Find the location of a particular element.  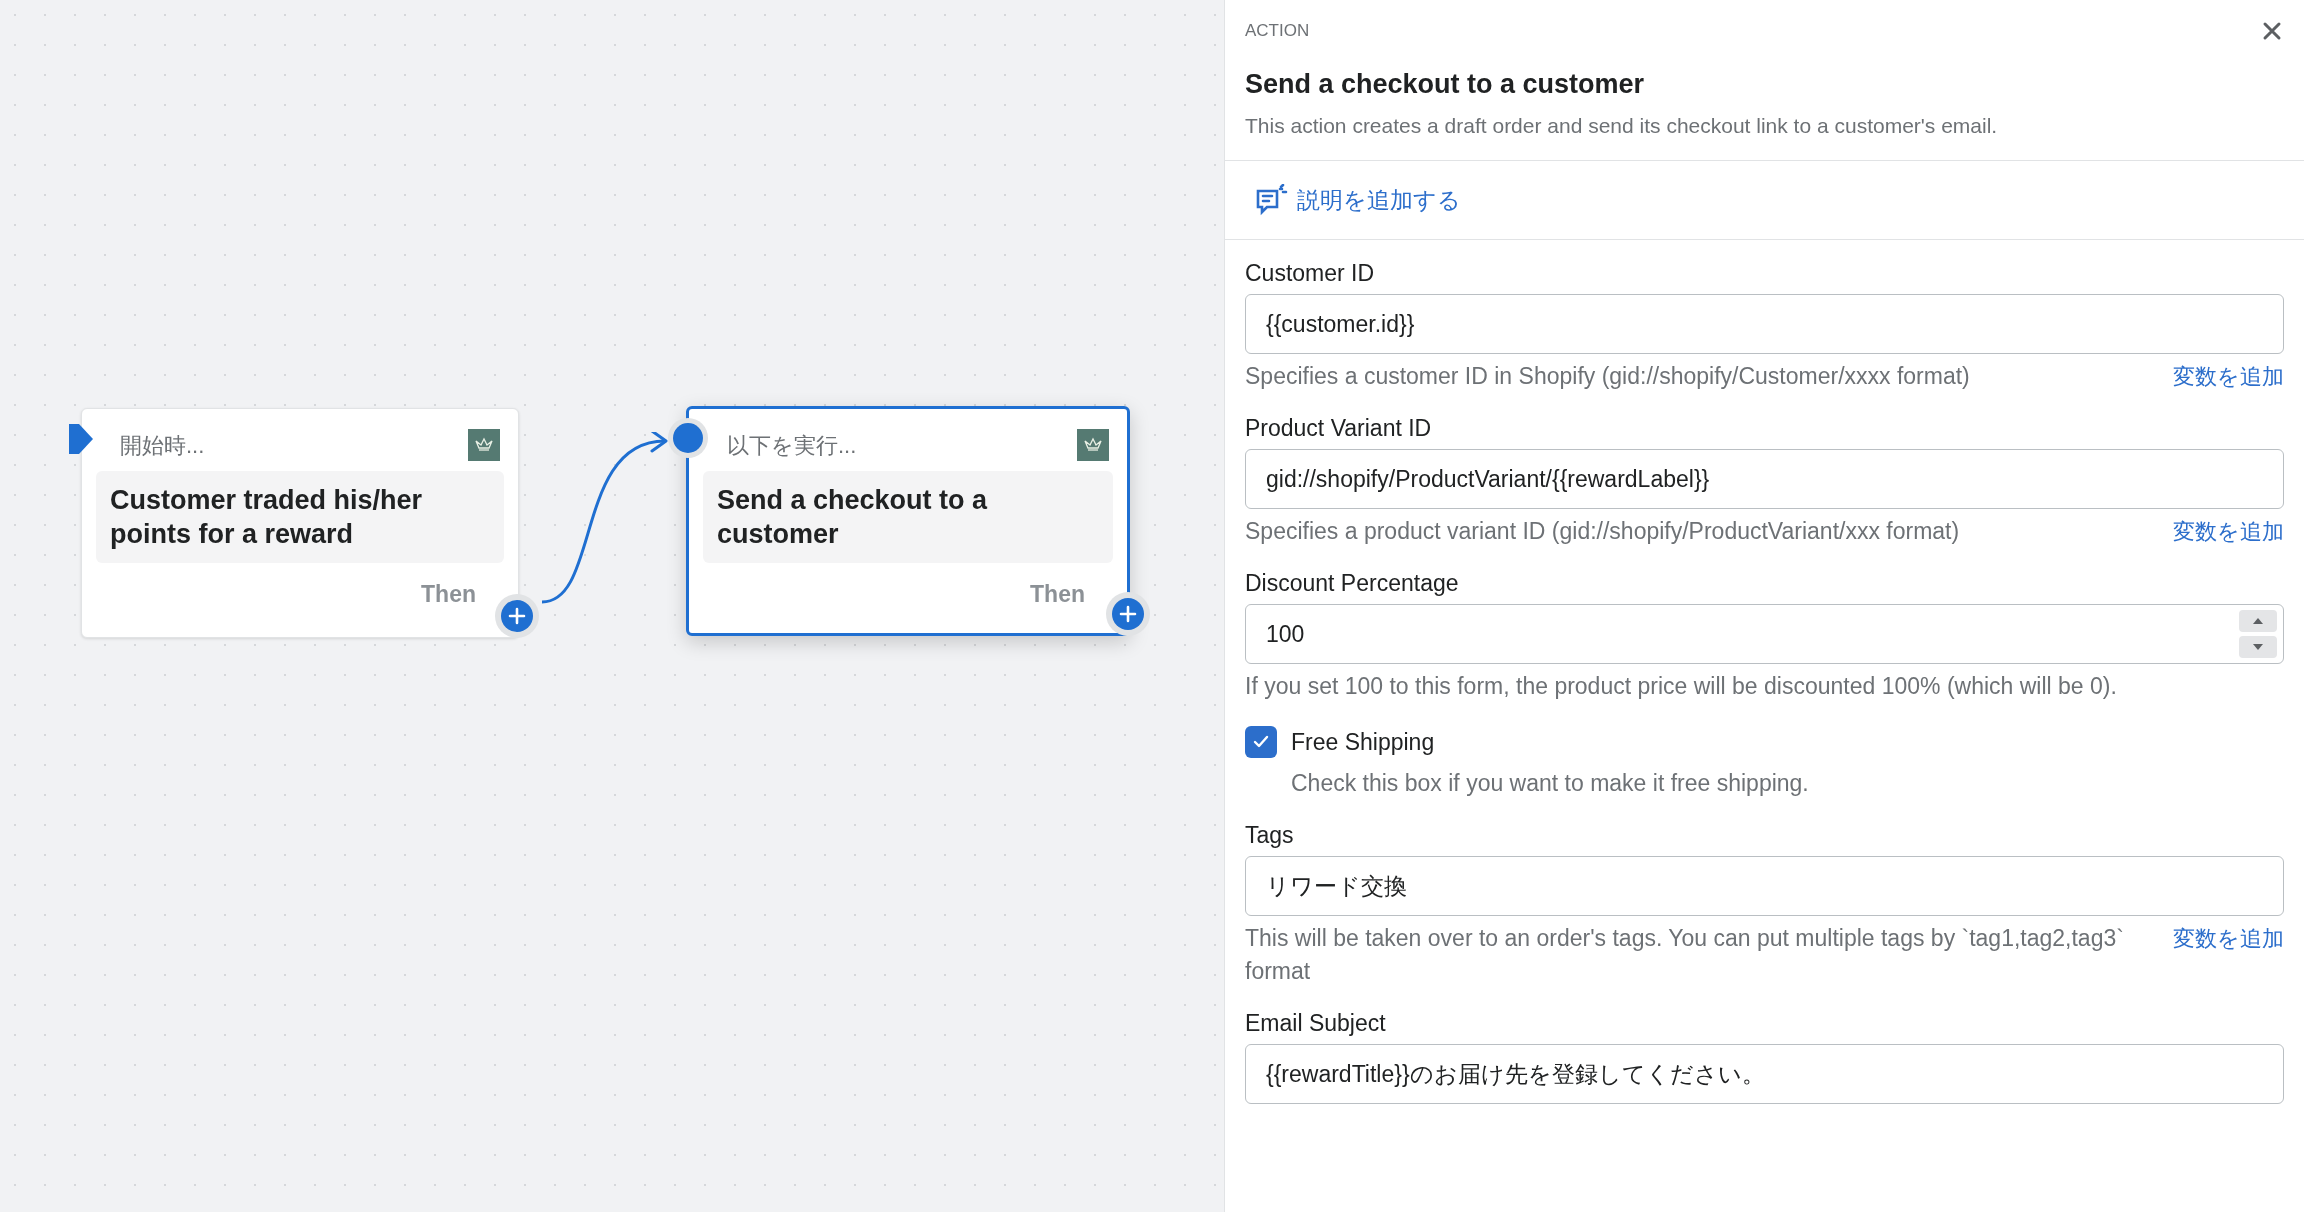

input-port-icon is located at coordinates (688, 438).